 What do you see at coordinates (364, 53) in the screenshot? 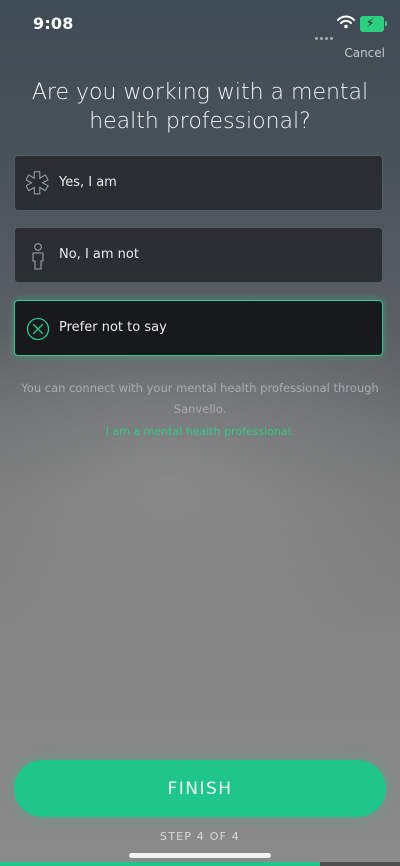
I see `cancel-button: Cancel` at bounding box center [364, 53].